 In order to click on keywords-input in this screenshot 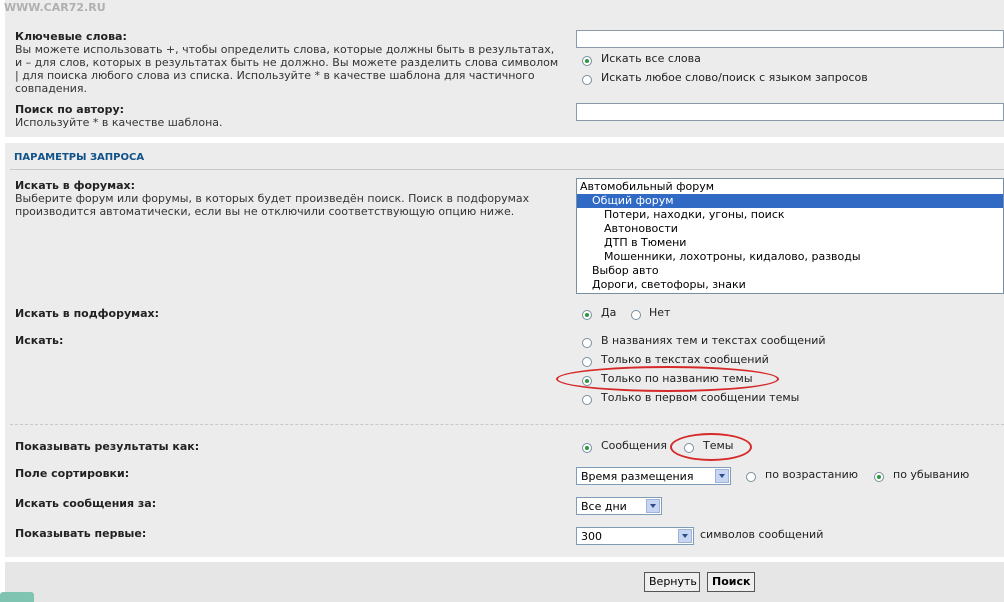, I will do `click(790, 39)`.